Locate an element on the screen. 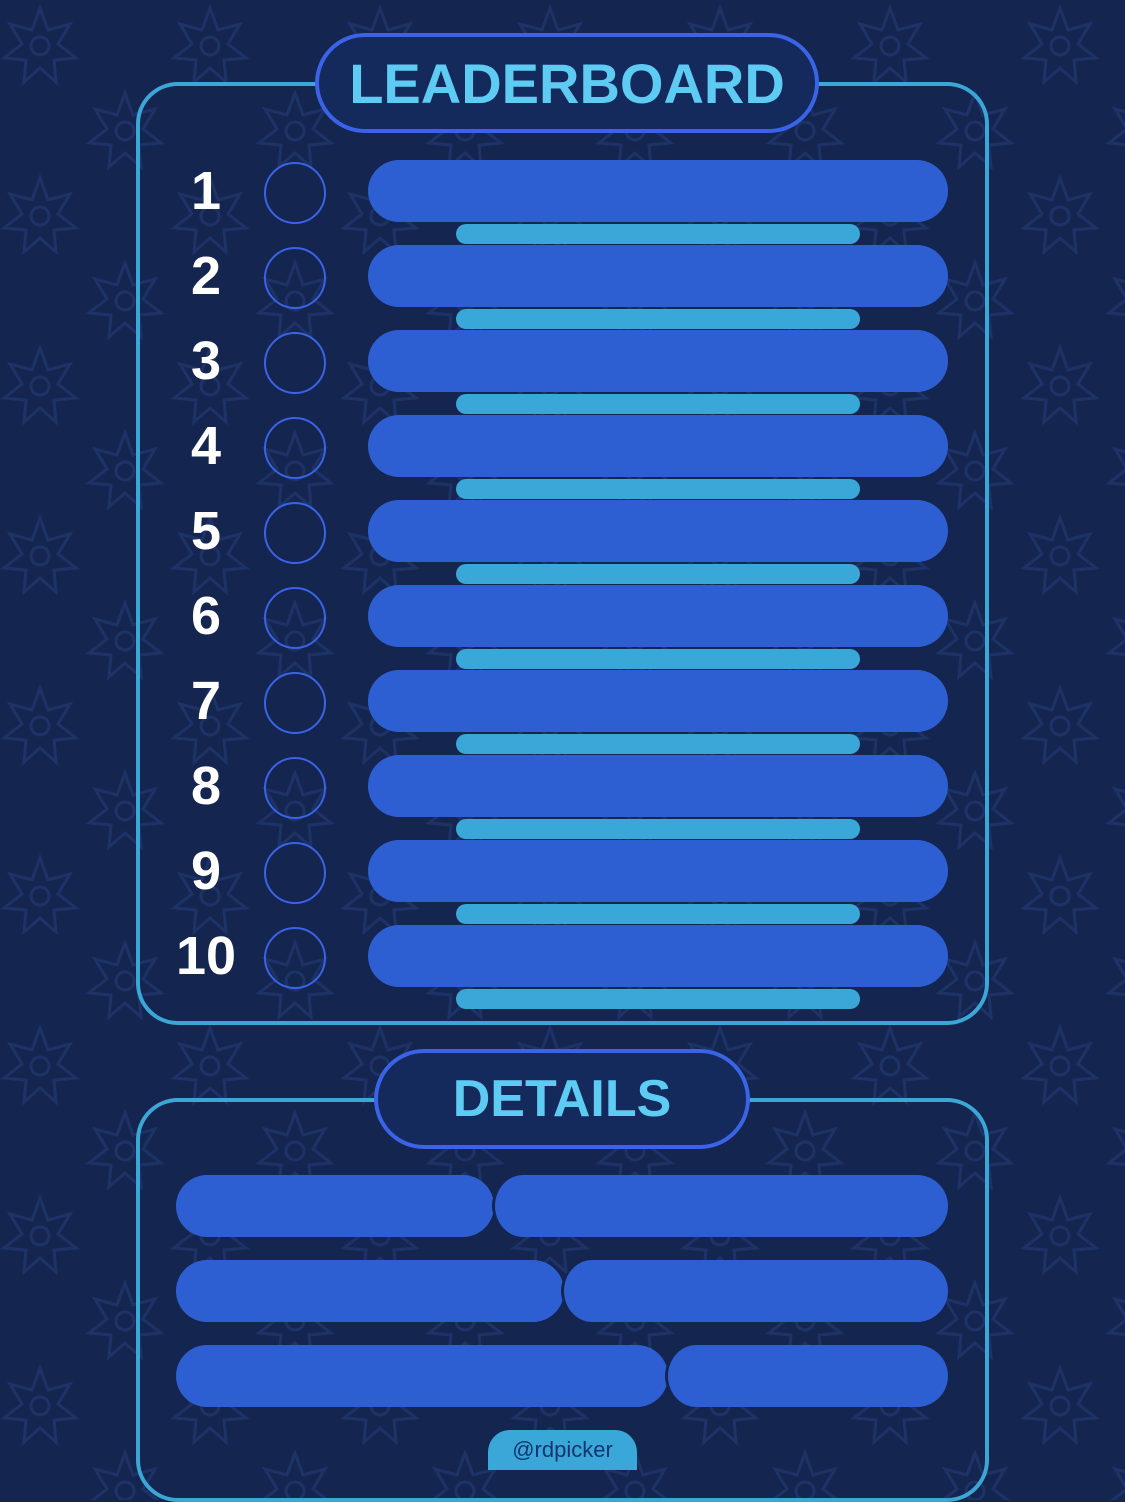  rank-number: 4 is located at coordinates (206, 446).